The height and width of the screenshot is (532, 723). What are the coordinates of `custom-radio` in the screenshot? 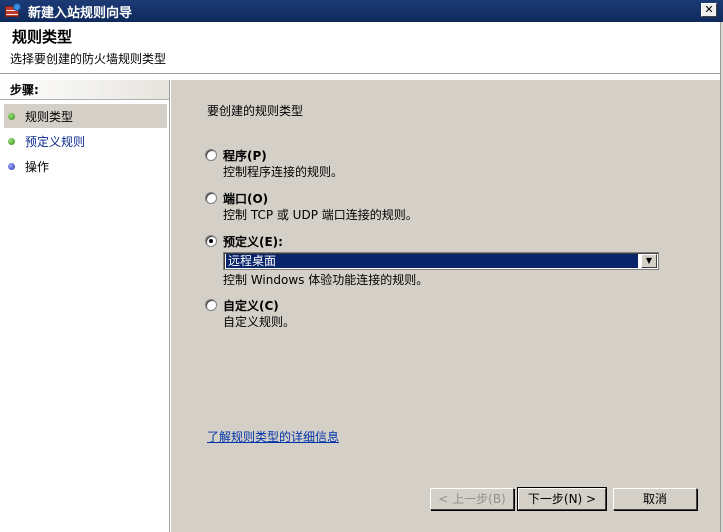 It's located at (211, 305).